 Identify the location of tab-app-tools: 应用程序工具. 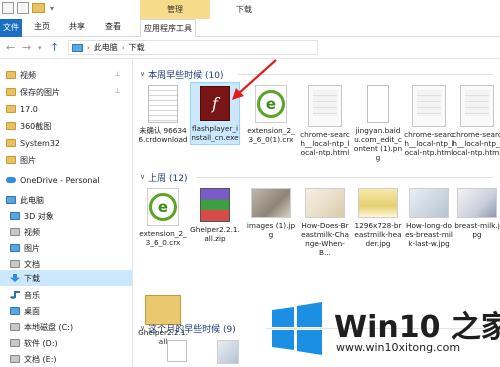
(168, 28).